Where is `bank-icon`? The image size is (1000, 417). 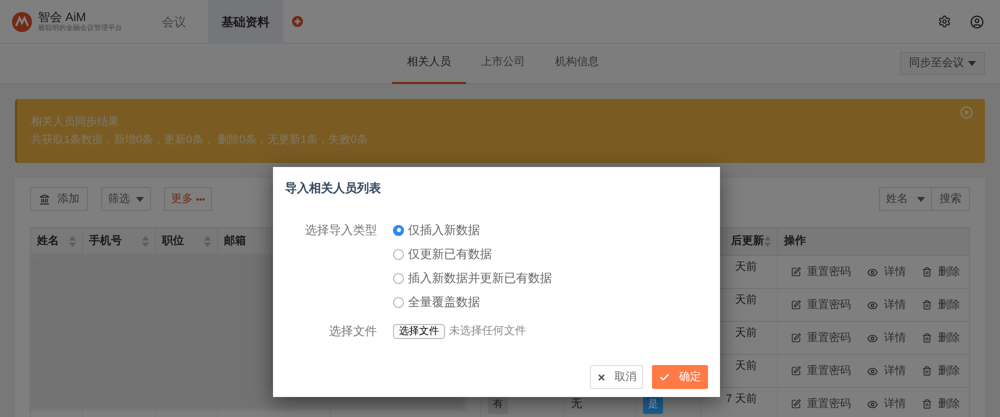 bank-icon is located at coordinates (44, 199).